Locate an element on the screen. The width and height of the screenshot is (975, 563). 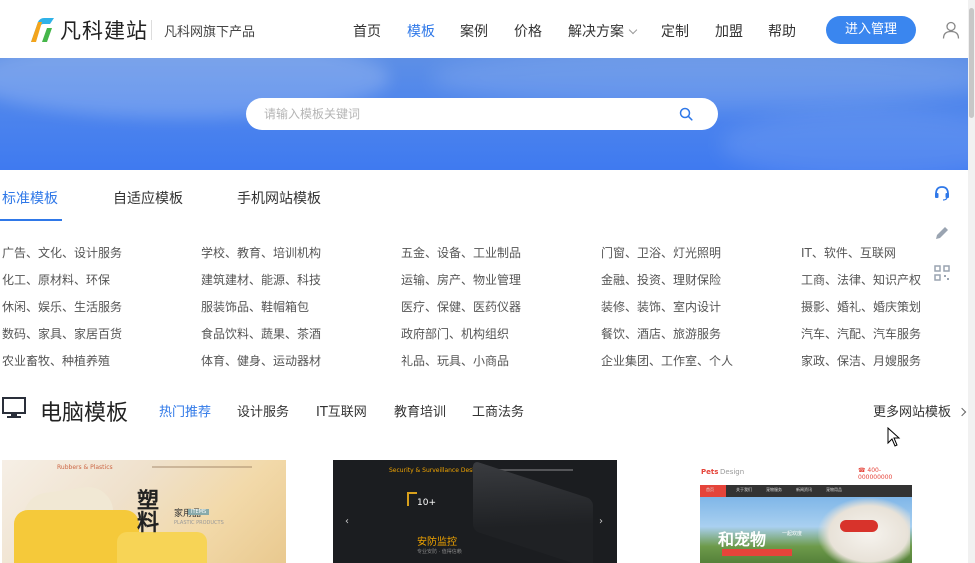
card-site-nav-item: 宠物服务 is located at coordinates (774, 489).